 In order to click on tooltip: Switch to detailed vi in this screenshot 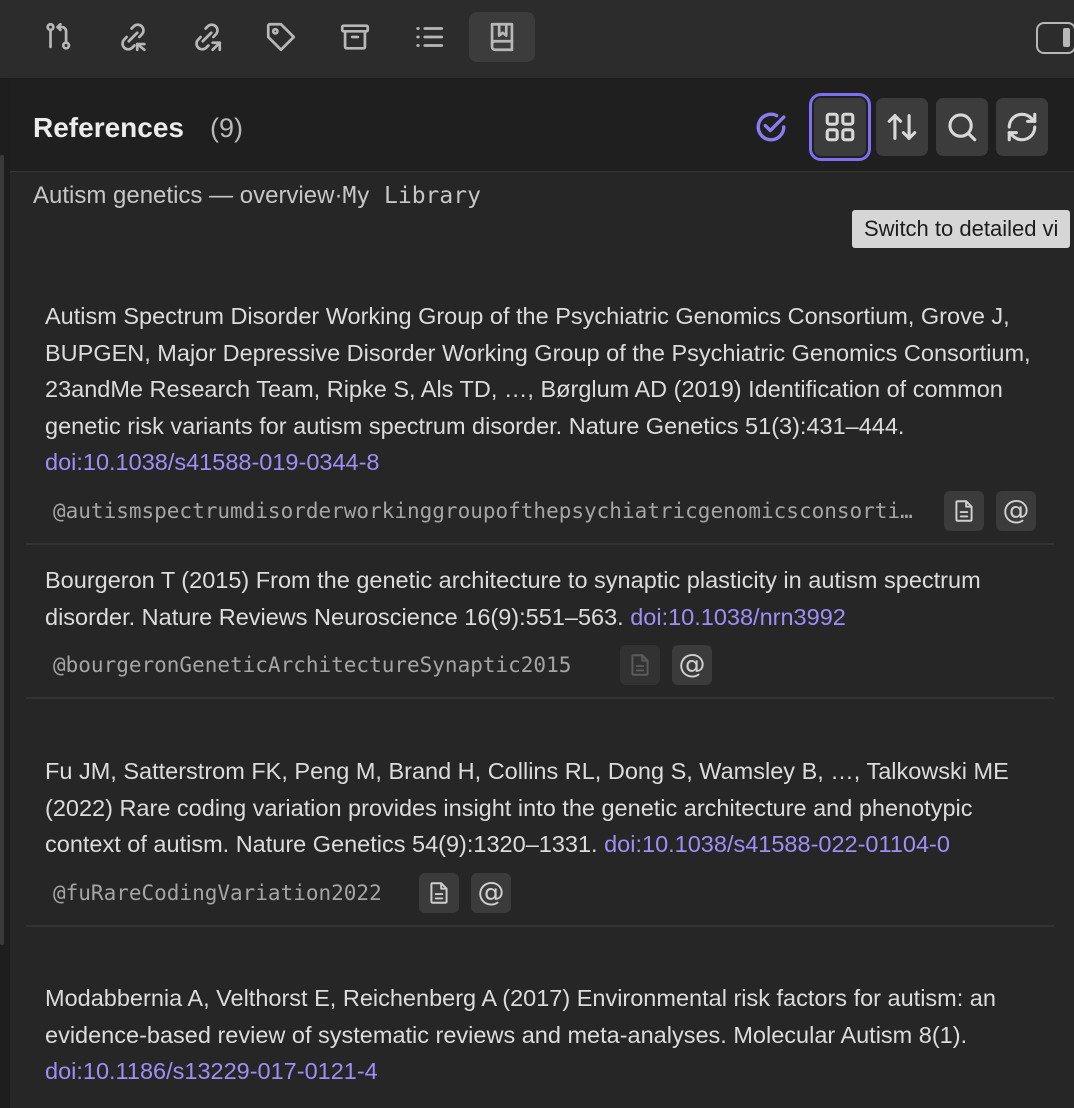, I will do `click(961, 229)`.